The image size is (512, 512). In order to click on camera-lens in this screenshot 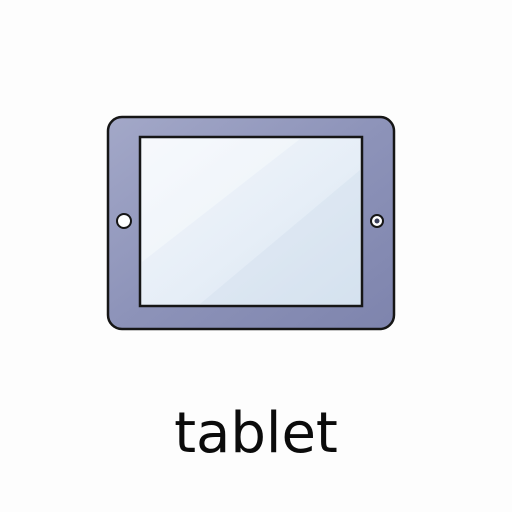, I will do `click(377, 221)`.